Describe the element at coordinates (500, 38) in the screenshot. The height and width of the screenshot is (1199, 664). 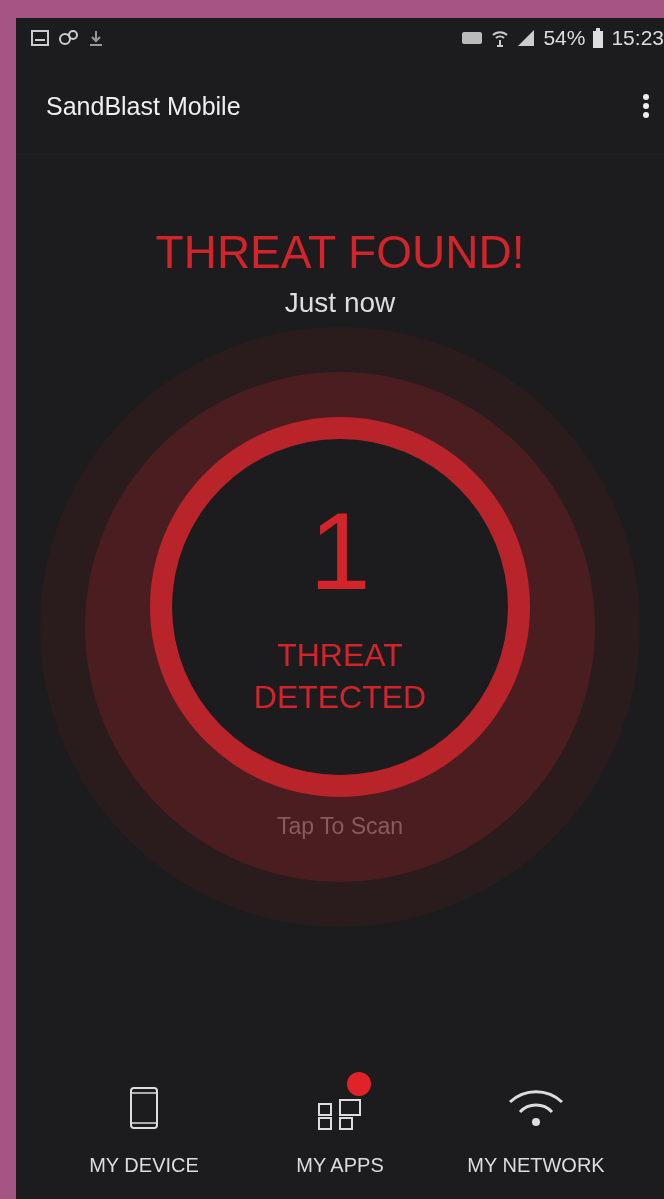
I see `wifi-icon` at that location.